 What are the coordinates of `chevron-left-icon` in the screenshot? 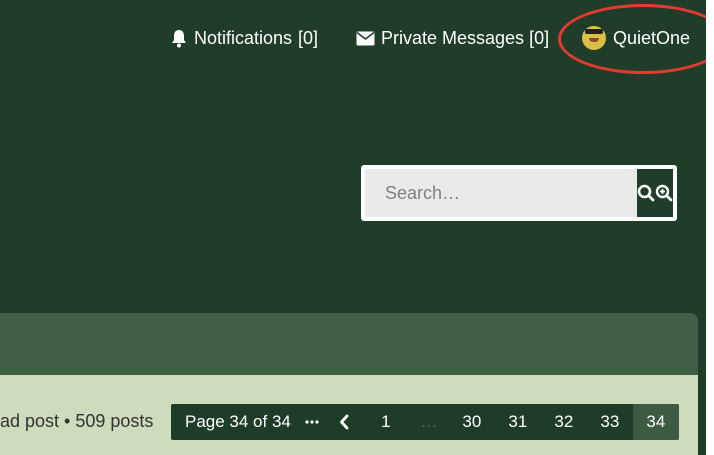 It's located at (344, 422).